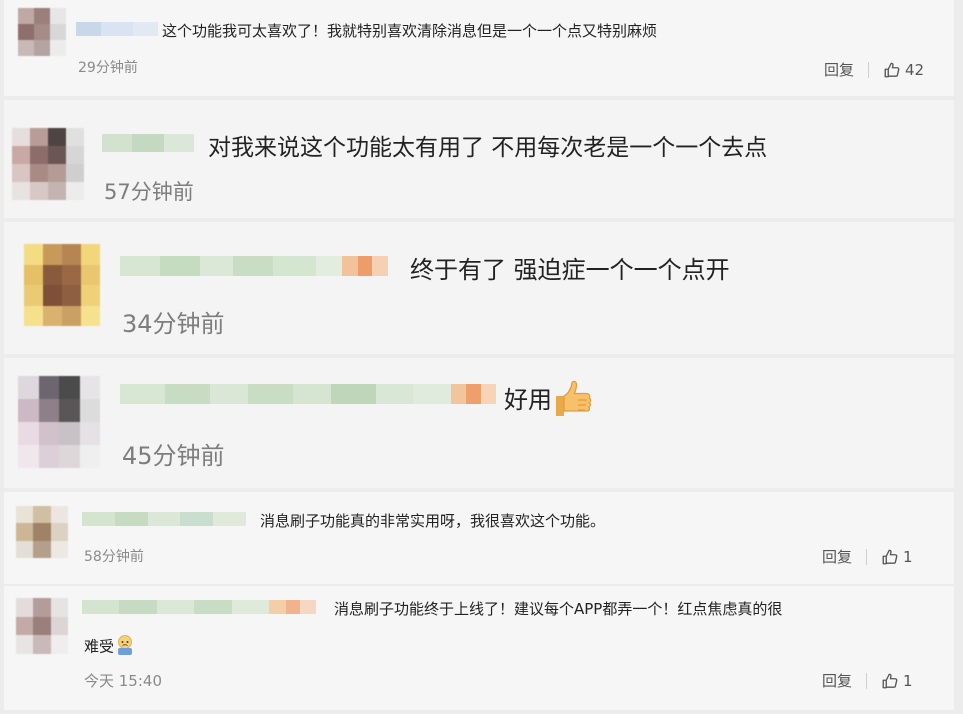 Image resolution: width=963 pixels, height=714 pixels. I want to click on comment-text: 终于有了 强迫症一个一个点开, so click(570, 270).